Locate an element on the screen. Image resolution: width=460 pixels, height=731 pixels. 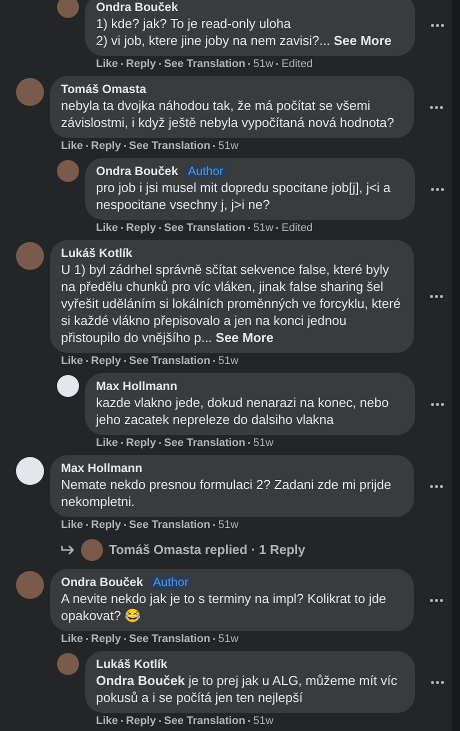
reply-arrow-icon is located at coordinates (68, 550).